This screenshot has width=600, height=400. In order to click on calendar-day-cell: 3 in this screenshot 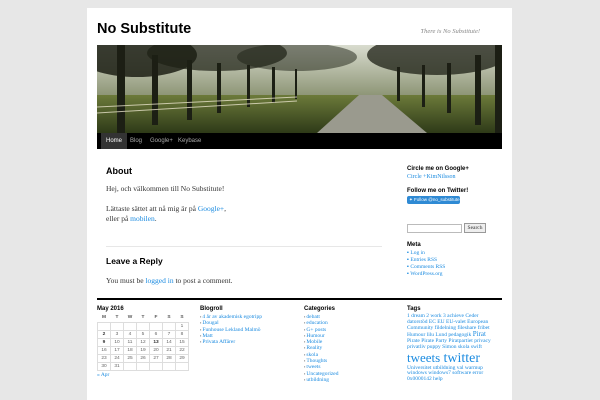, I will do `click(117, 334)`.